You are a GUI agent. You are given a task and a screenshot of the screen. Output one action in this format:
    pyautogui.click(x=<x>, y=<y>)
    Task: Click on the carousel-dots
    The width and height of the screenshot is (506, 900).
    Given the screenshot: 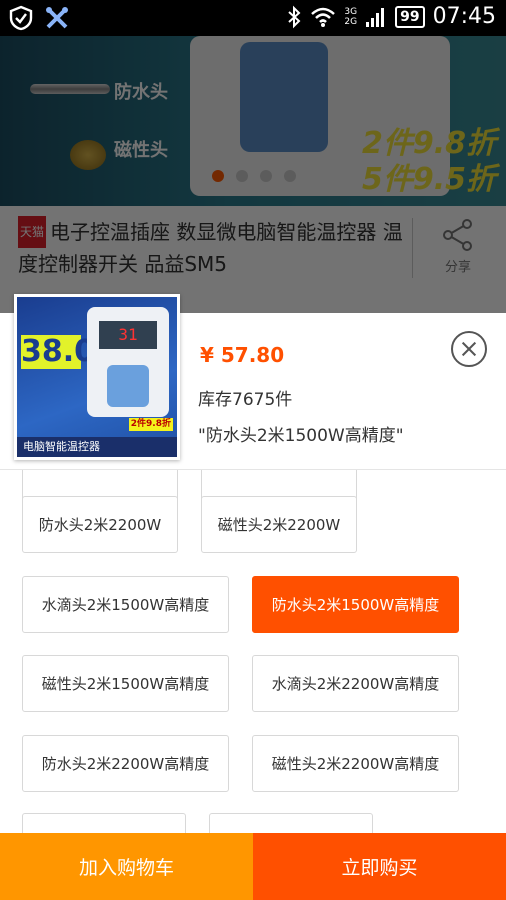 What is the action you would take?
    pyautogui.click(x=254, y=176)
    